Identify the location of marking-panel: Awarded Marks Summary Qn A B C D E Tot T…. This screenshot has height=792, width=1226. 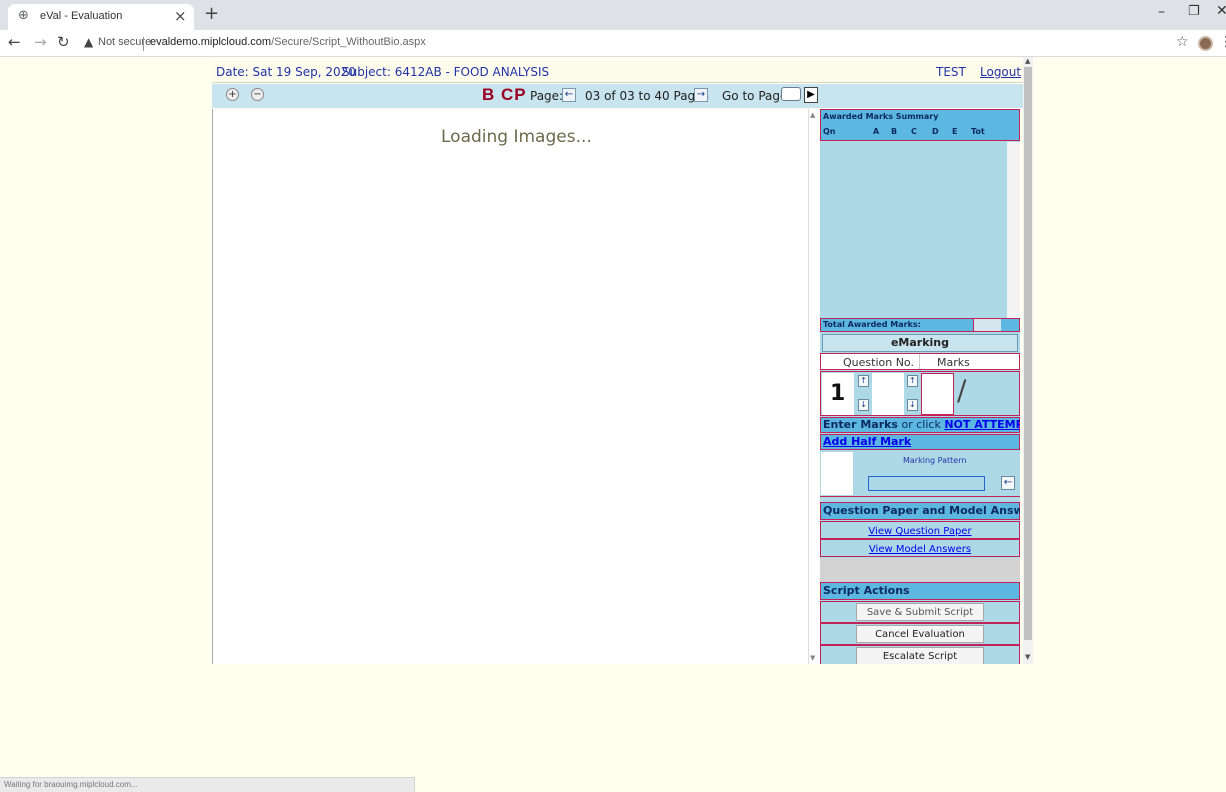
(920, 386).